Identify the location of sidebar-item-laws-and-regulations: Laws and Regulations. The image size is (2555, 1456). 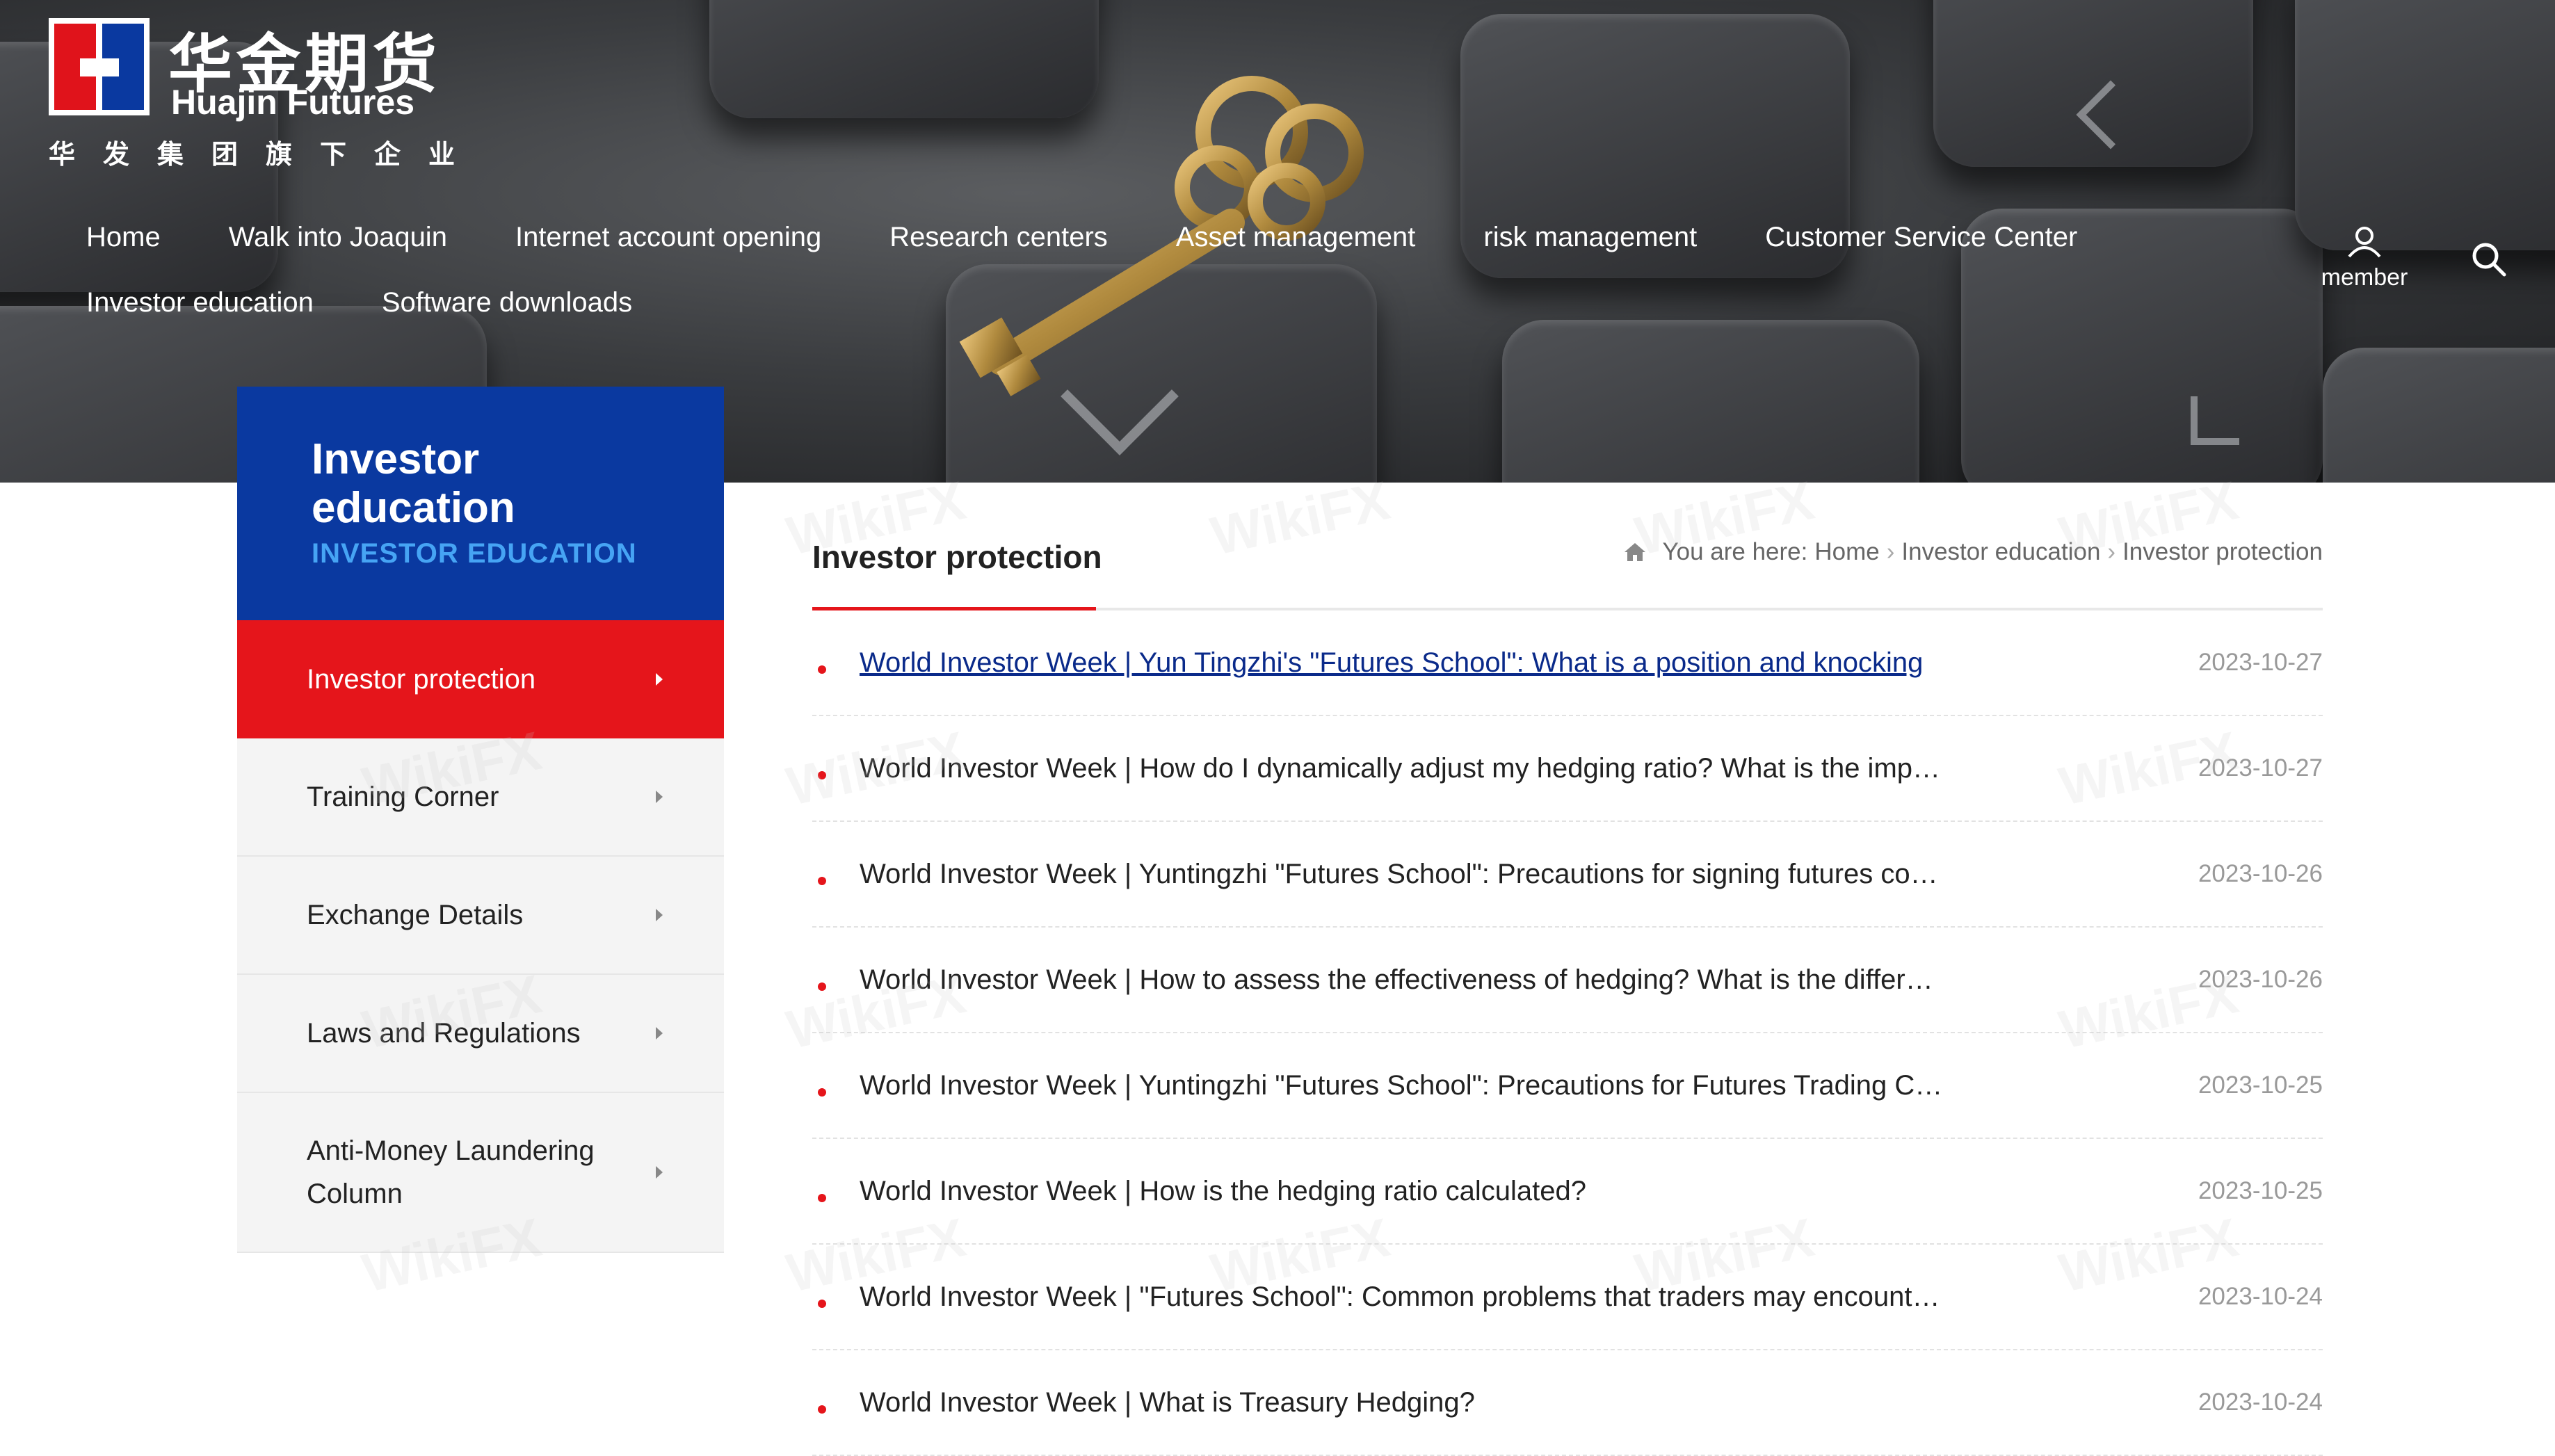
(480, 1034).